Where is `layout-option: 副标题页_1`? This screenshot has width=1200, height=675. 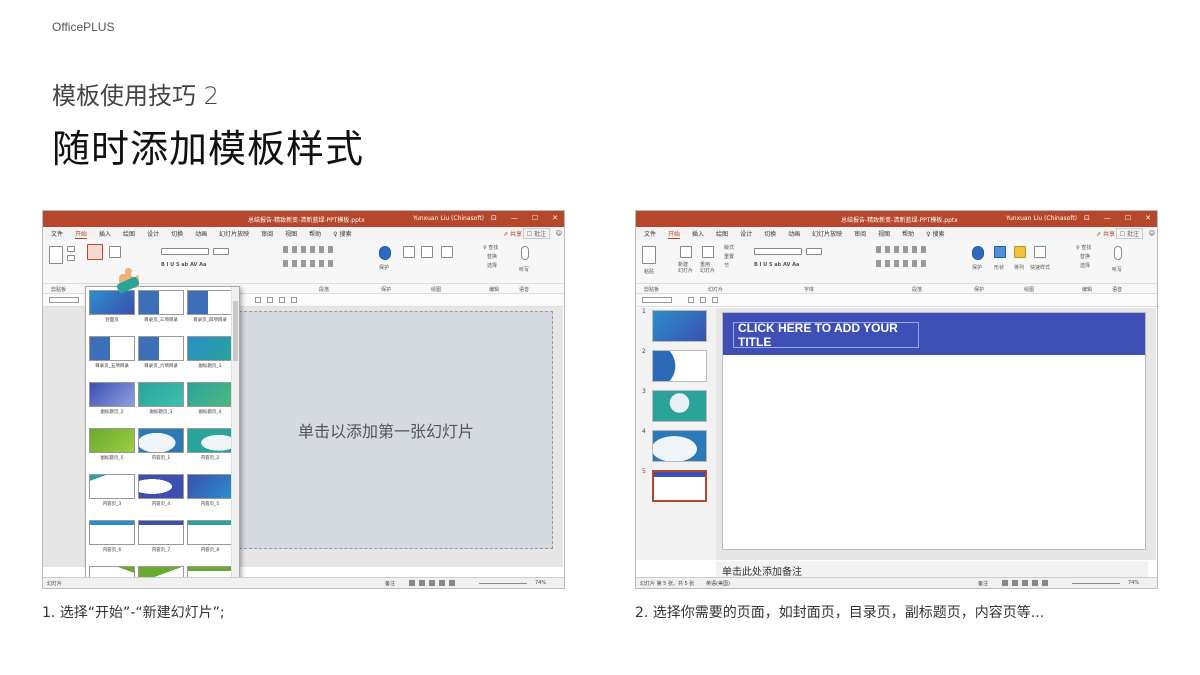 layout-option: 副标题页_1 is located at coordinates (210, 358).